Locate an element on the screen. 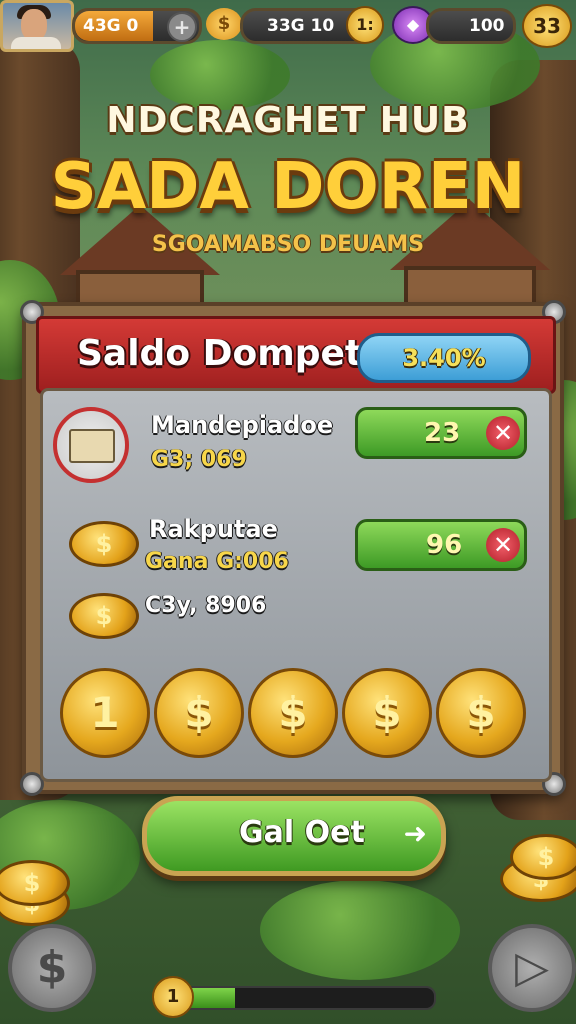 The width and height of the screenshot is (576, 1024). get-button-label: Gal Oet is located at coordinates (302, 832).